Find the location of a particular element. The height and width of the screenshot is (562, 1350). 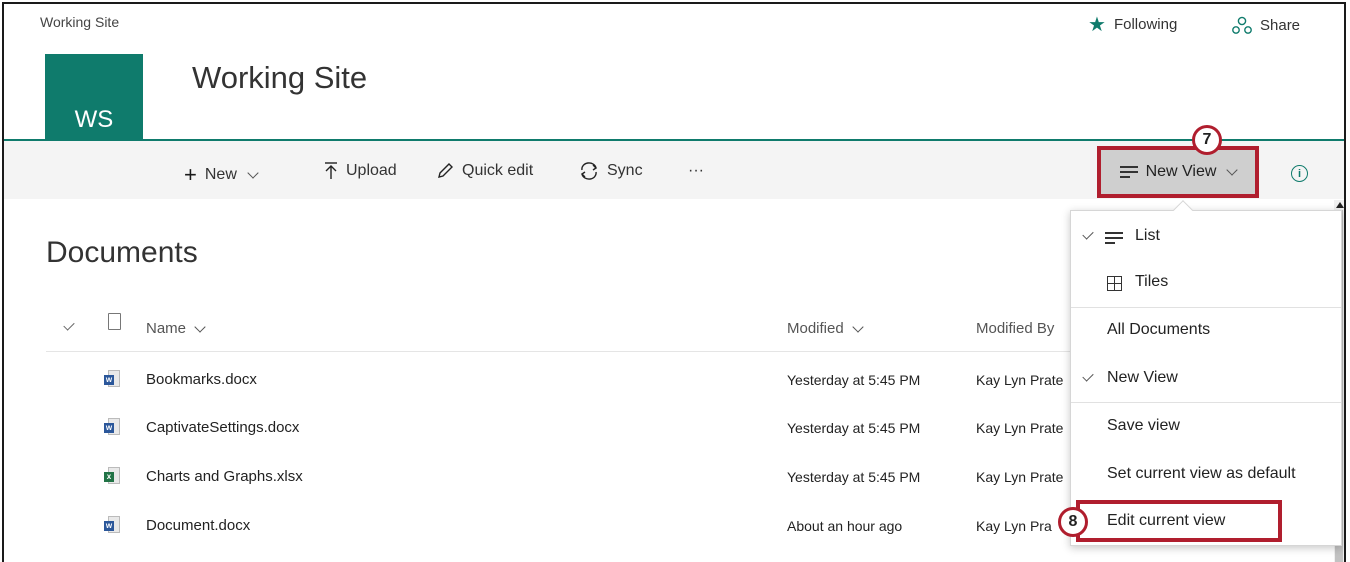

menu-item-new-view: New View is located at coordinates (1206, 379).